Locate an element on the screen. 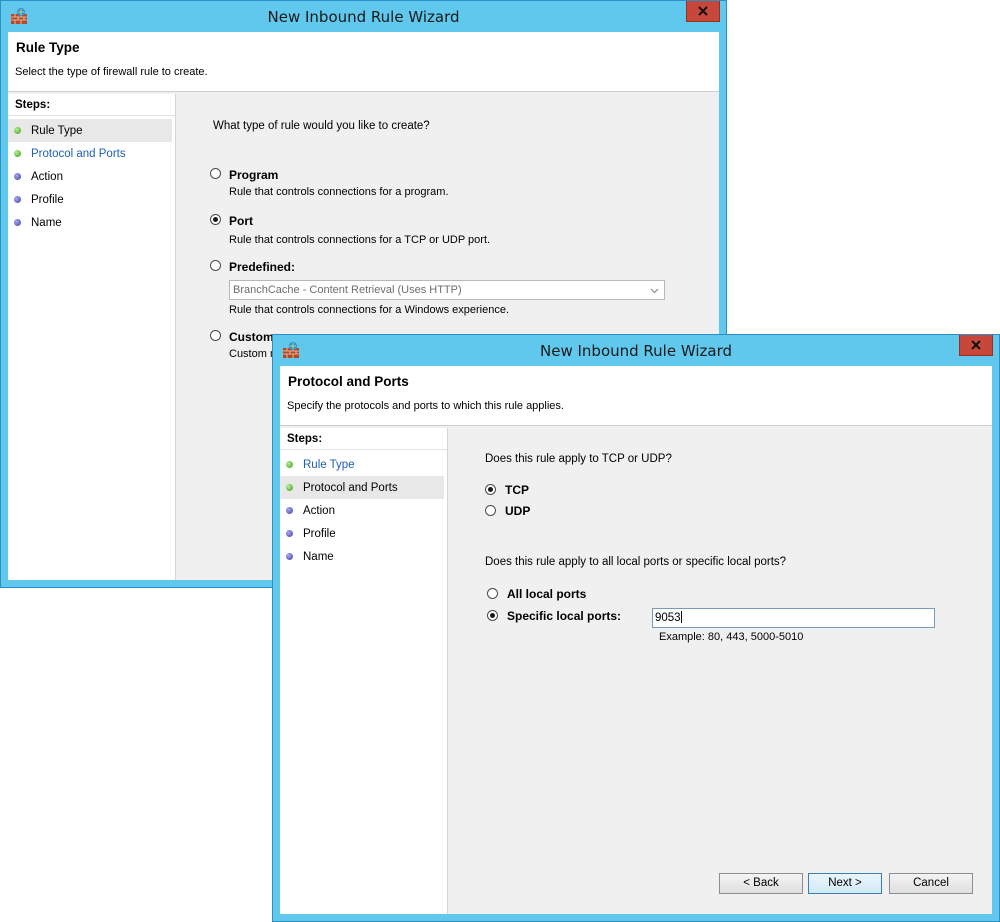  program-radio is located at coordinates (215, 173).